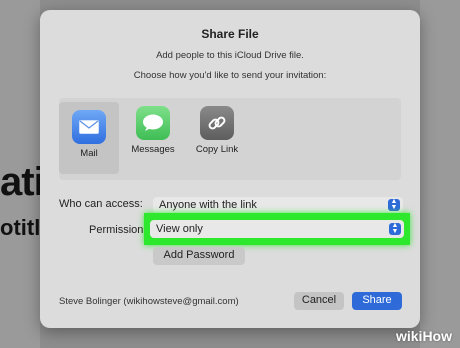 Image resolution: width=460 pixels, height=348 pixels. What do you see at coordinates (319, 301) in the screenshot?
I see `cancel-button: Cancel` at bounding box center [319, 301].